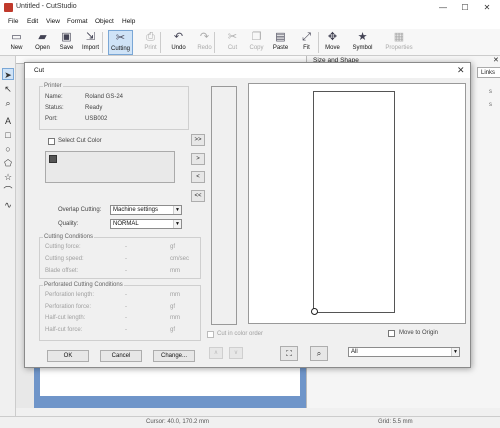  Describe the element at coordinates (104, 21) in the screenshot. I see `menu-object: Object` at that location.